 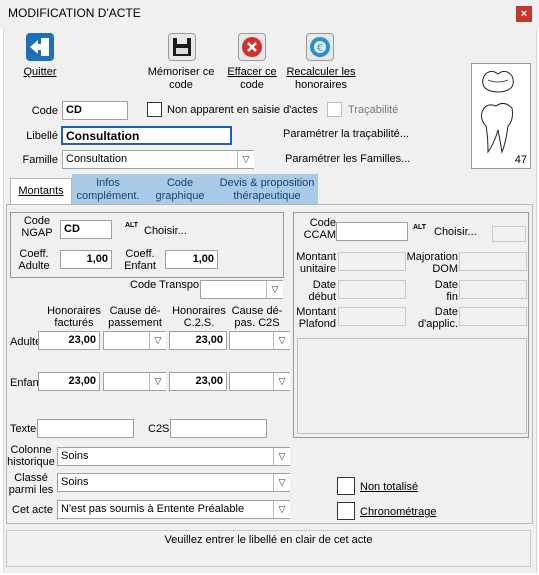 What do you see at coordinates (95, 110) in the screenshot?
I see `code-input: CD` at bounding box center [95, 110].